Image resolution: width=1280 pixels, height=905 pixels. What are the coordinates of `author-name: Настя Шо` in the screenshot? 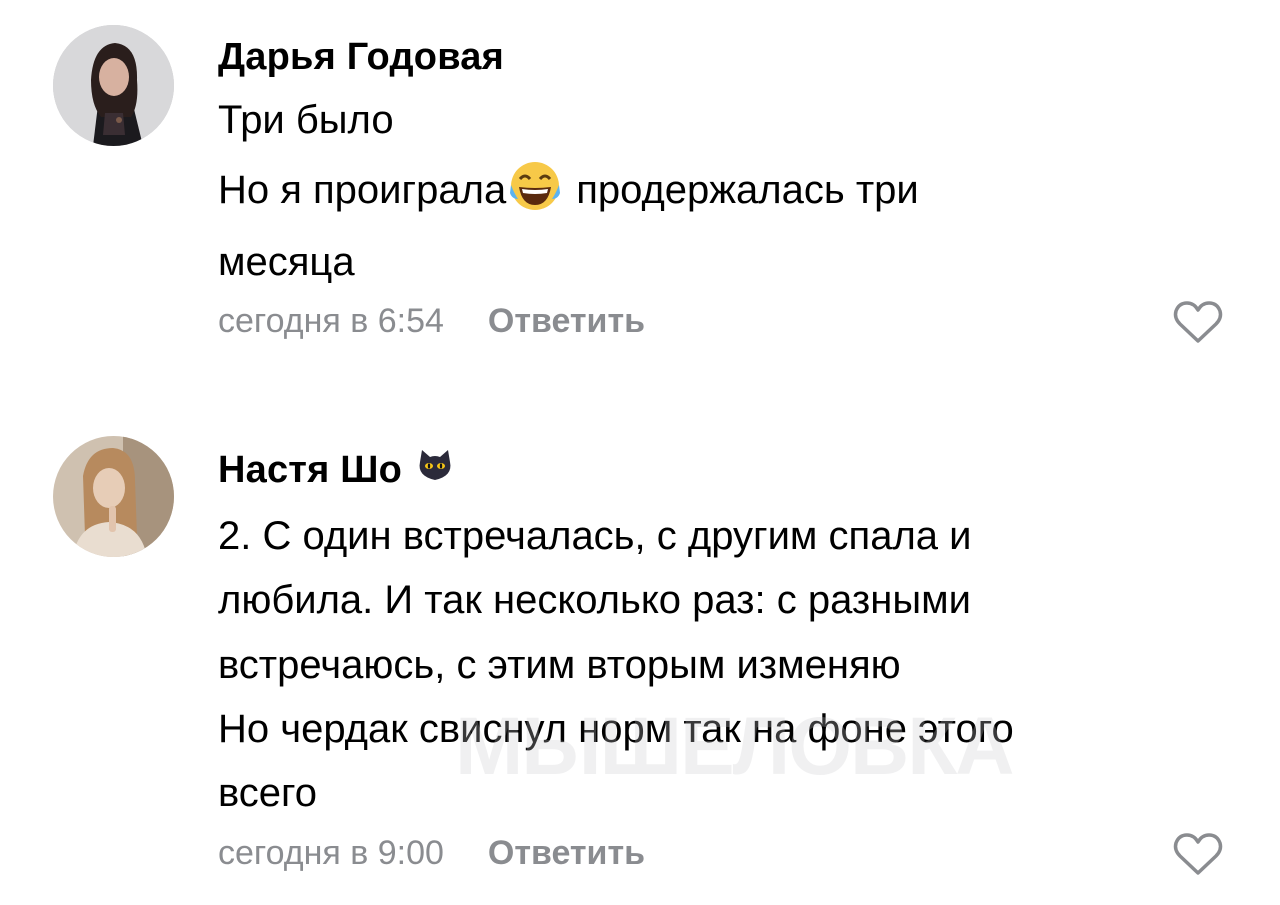 It's located at (310, 470).